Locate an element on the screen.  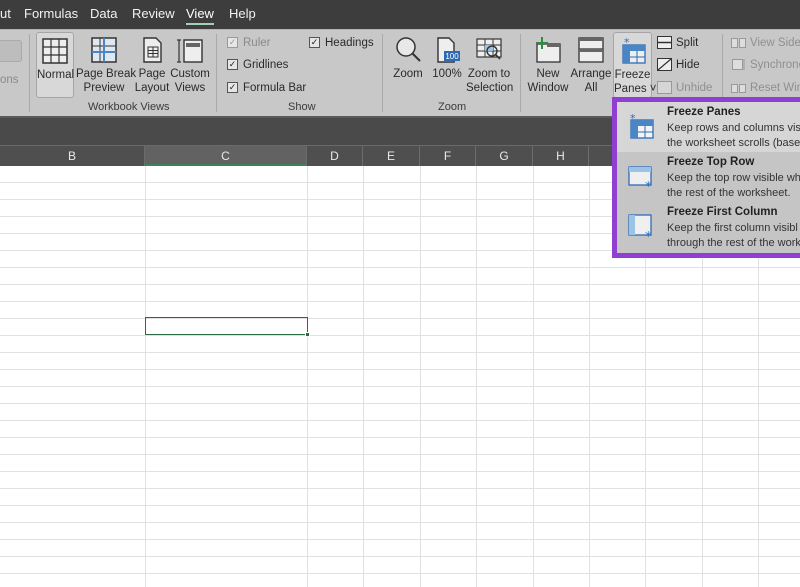
label-line: Zoom to is located at coordinates (489, 74).